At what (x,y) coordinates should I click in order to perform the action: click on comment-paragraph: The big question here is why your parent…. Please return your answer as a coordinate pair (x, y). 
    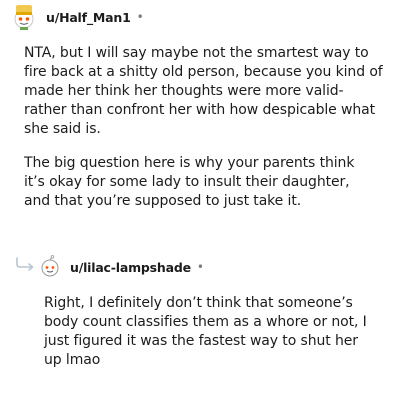
    Looking at the image, I should click on (189, 182).